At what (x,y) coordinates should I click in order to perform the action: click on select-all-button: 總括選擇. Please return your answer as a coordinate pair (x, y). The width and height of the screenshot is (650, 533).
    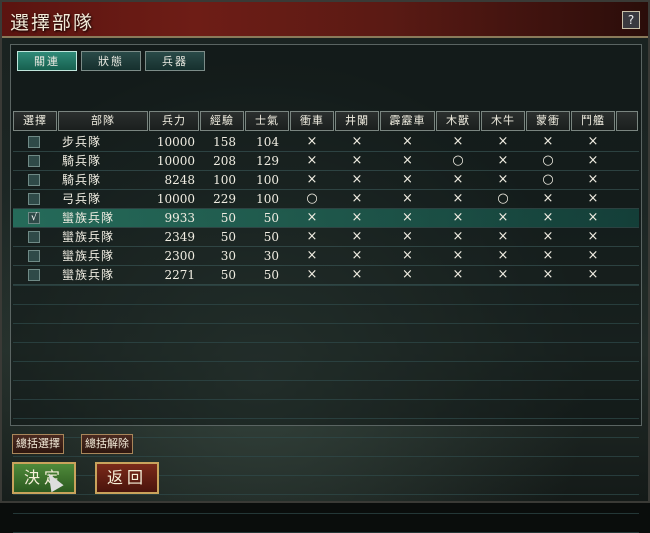
    Looking at the image, I should click on (38, 444).